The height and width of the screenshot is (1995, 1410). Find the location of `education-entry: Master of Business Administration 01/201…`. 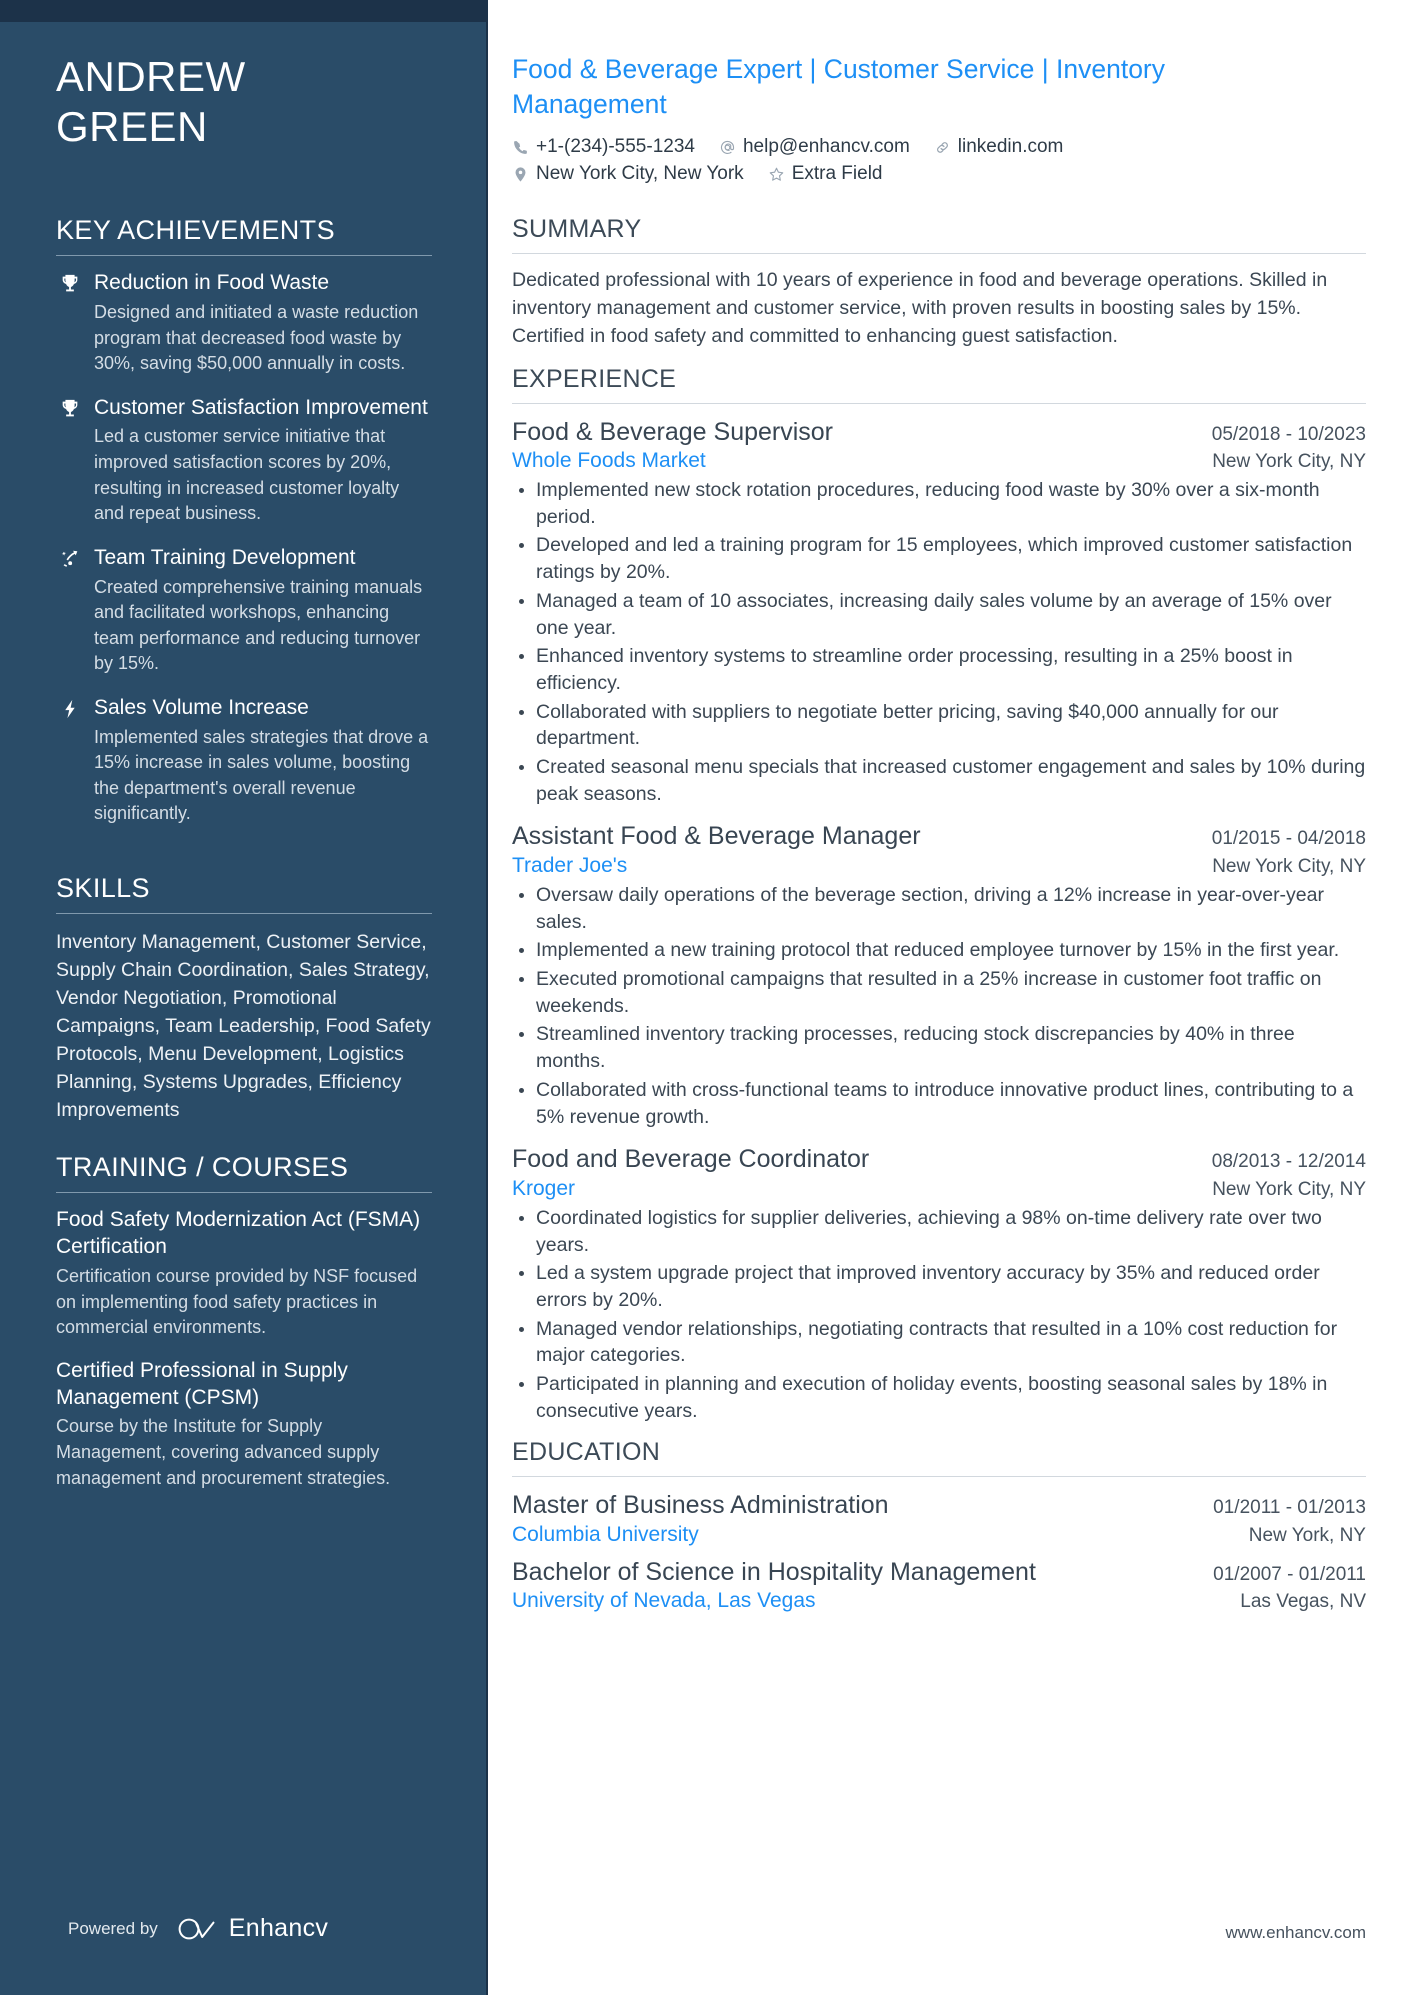

education-entry: Master of Business Administration 01/201… is located at coordinates (939, 1518).